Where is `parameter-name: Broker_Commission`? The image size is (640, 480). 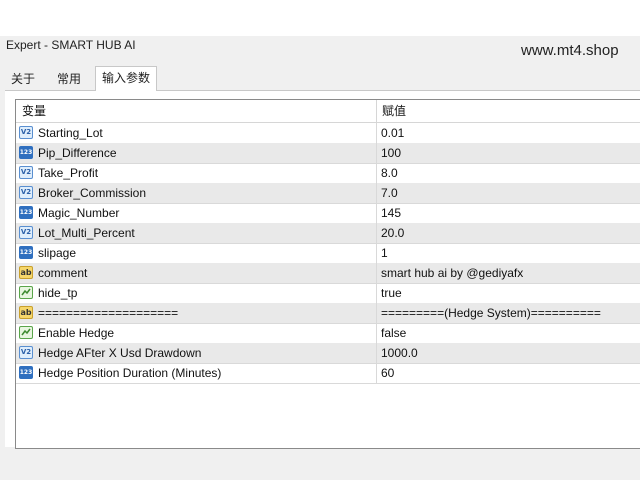
parameter-name: Broker_Commission is located at coordinates (92, 193).